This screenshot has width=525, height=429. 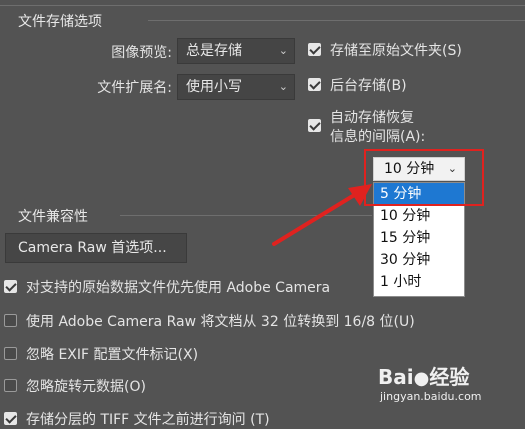 I want to click on image-preview-select: 总是存储 ⌄, so click(x=236, y=51).